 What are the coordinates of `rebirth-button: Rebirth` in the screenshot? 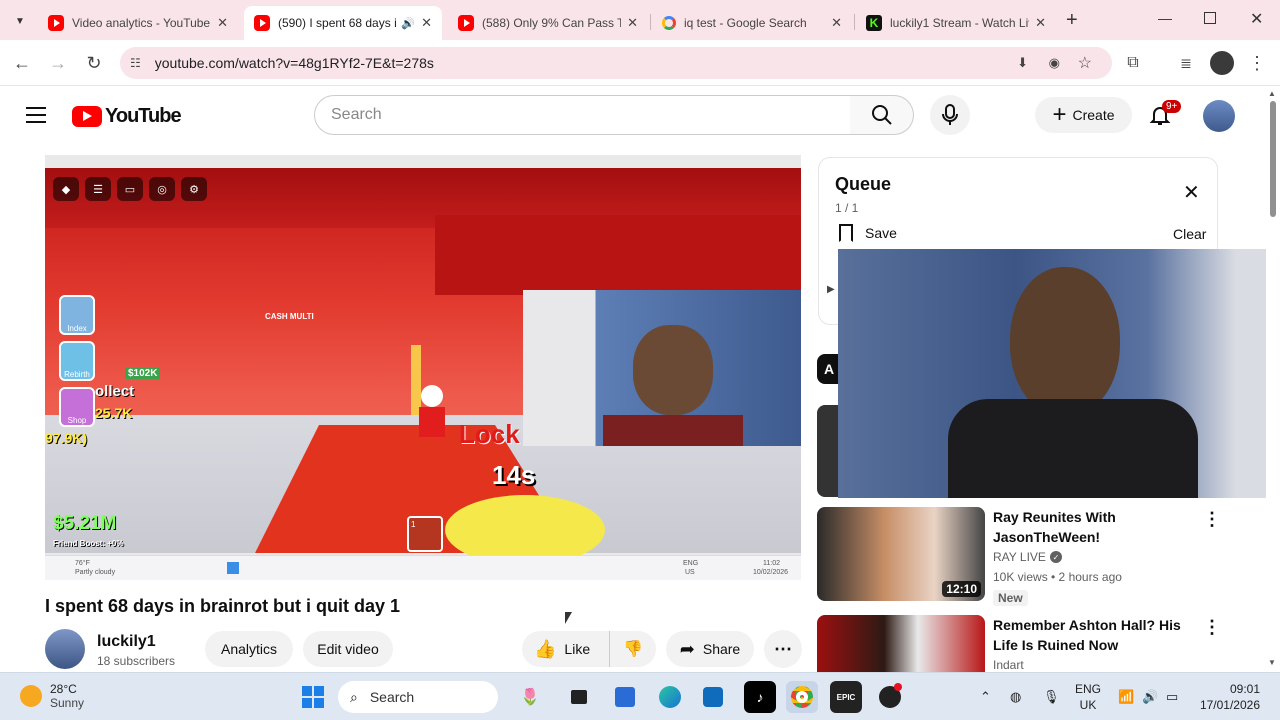 It's located at (77, 361).